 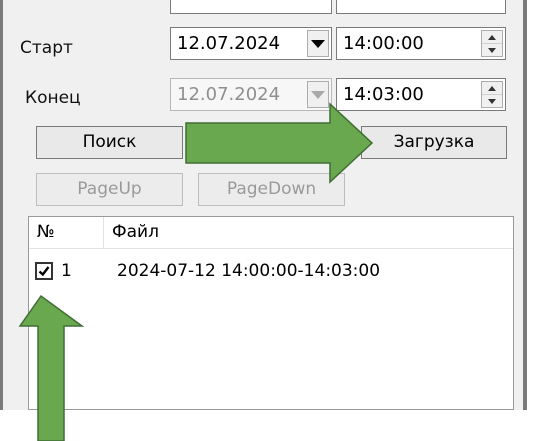 What do you see at coordinates (383, 94) in the screenshot?
I see `end-time-value: 14:03:00` at bounding box center [383, 94].